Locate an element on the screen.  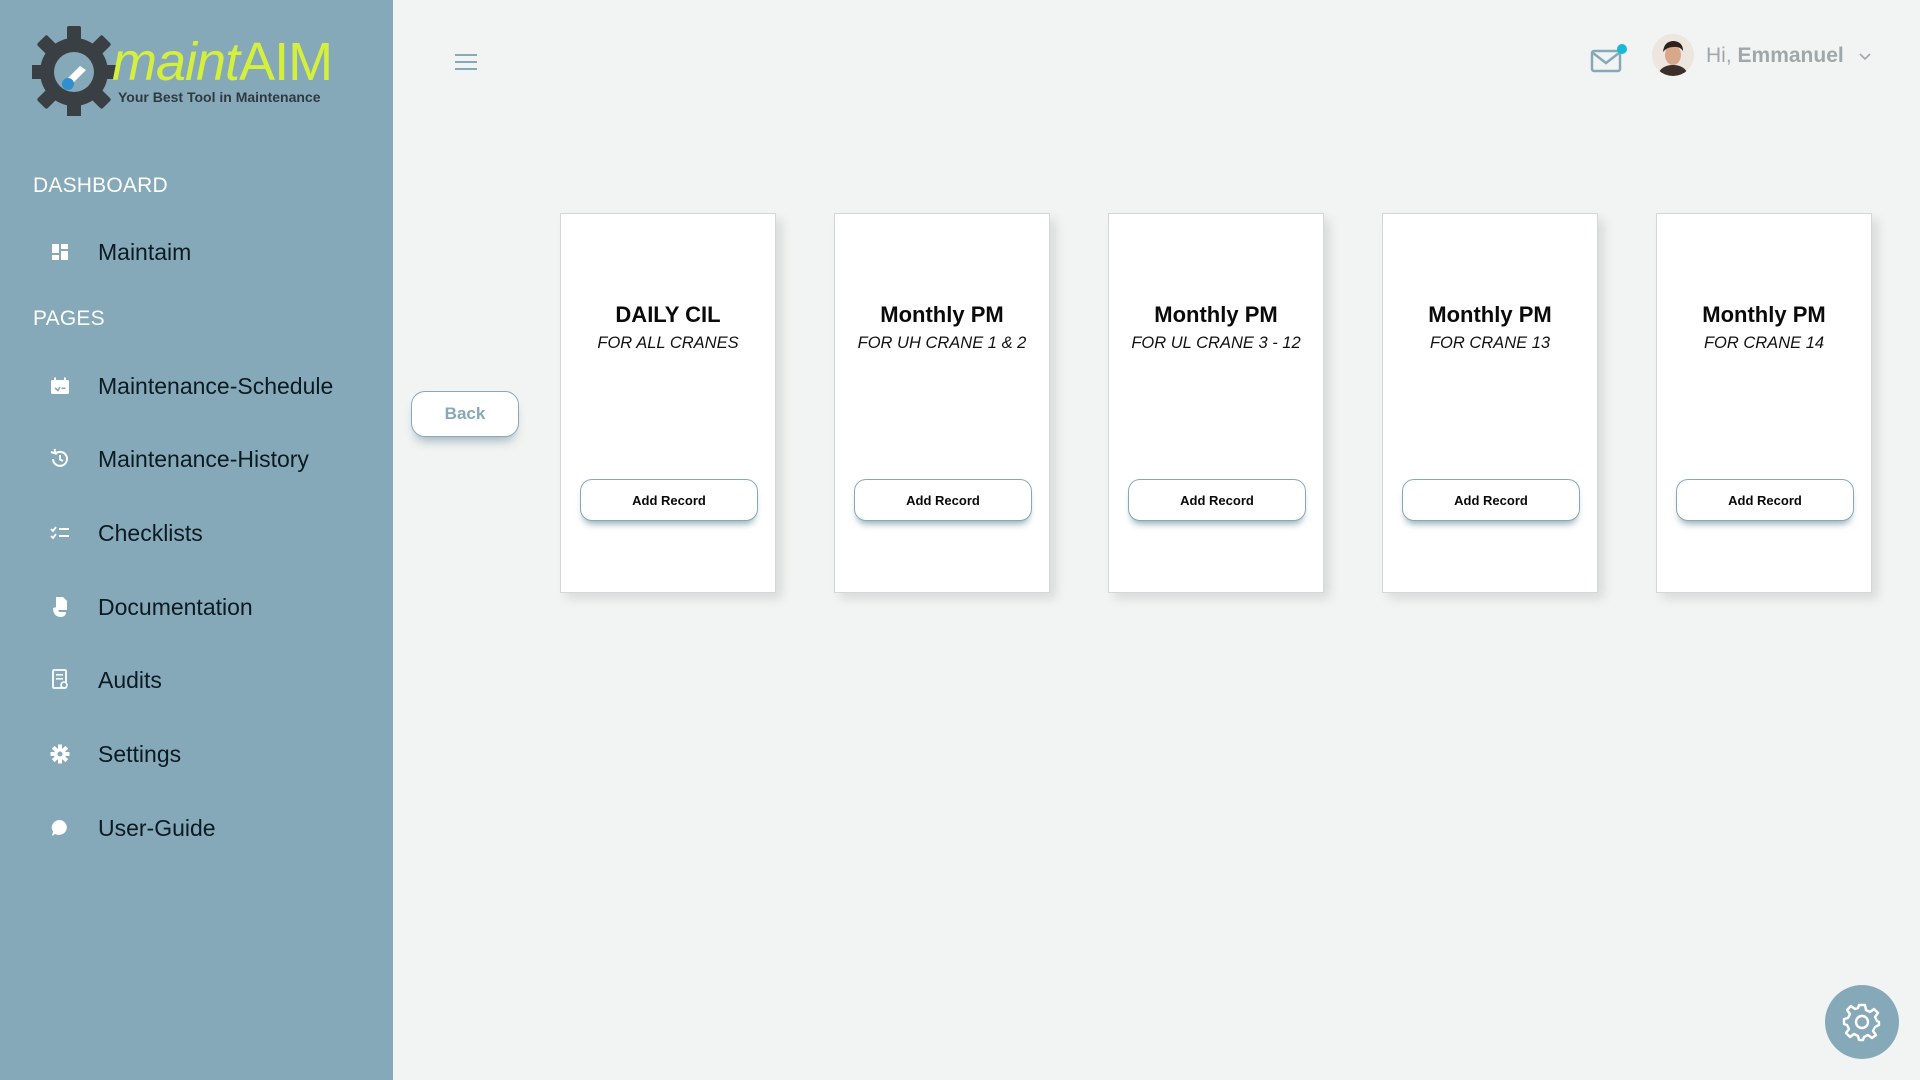
user-name: Emmanuel is located at coordinates (1790, 55).